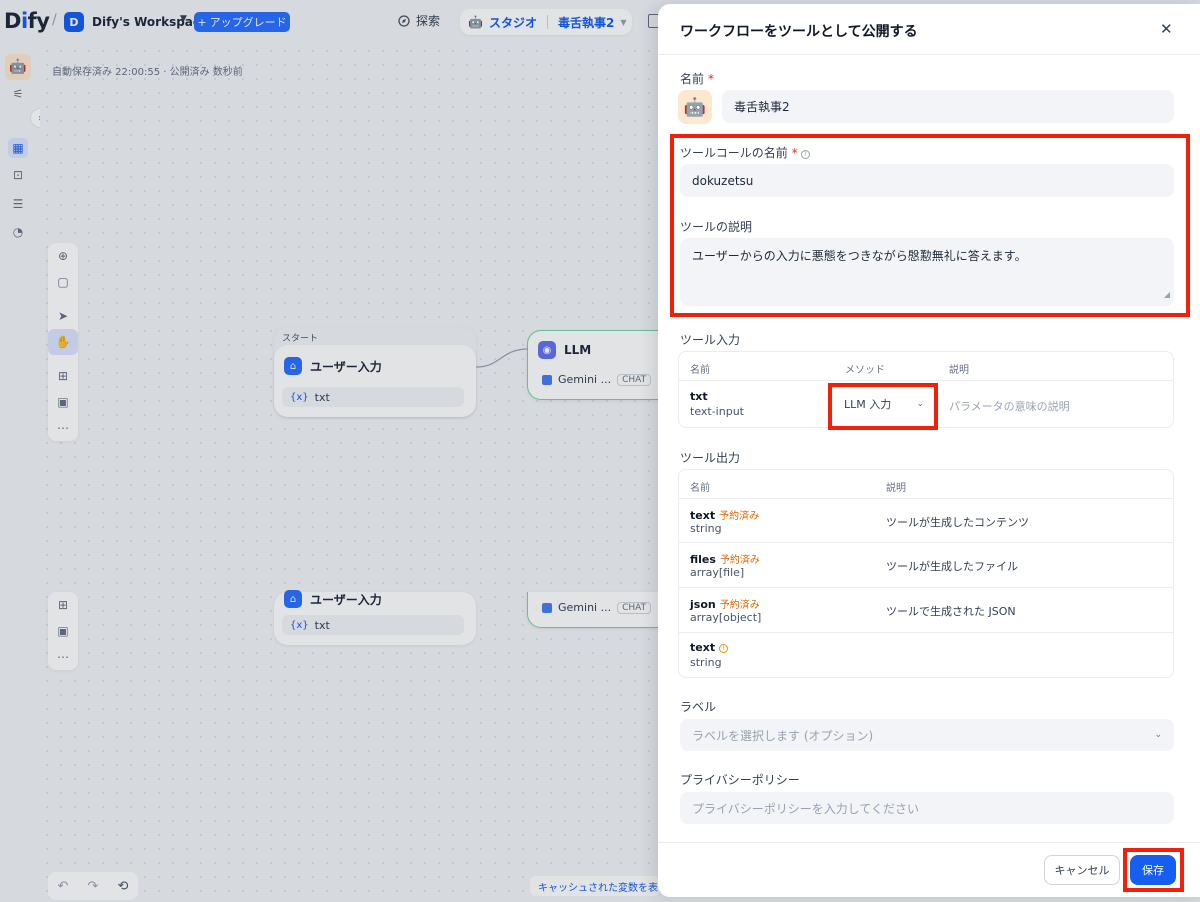  I want to click on help-icon: ?, so click(805, 154).